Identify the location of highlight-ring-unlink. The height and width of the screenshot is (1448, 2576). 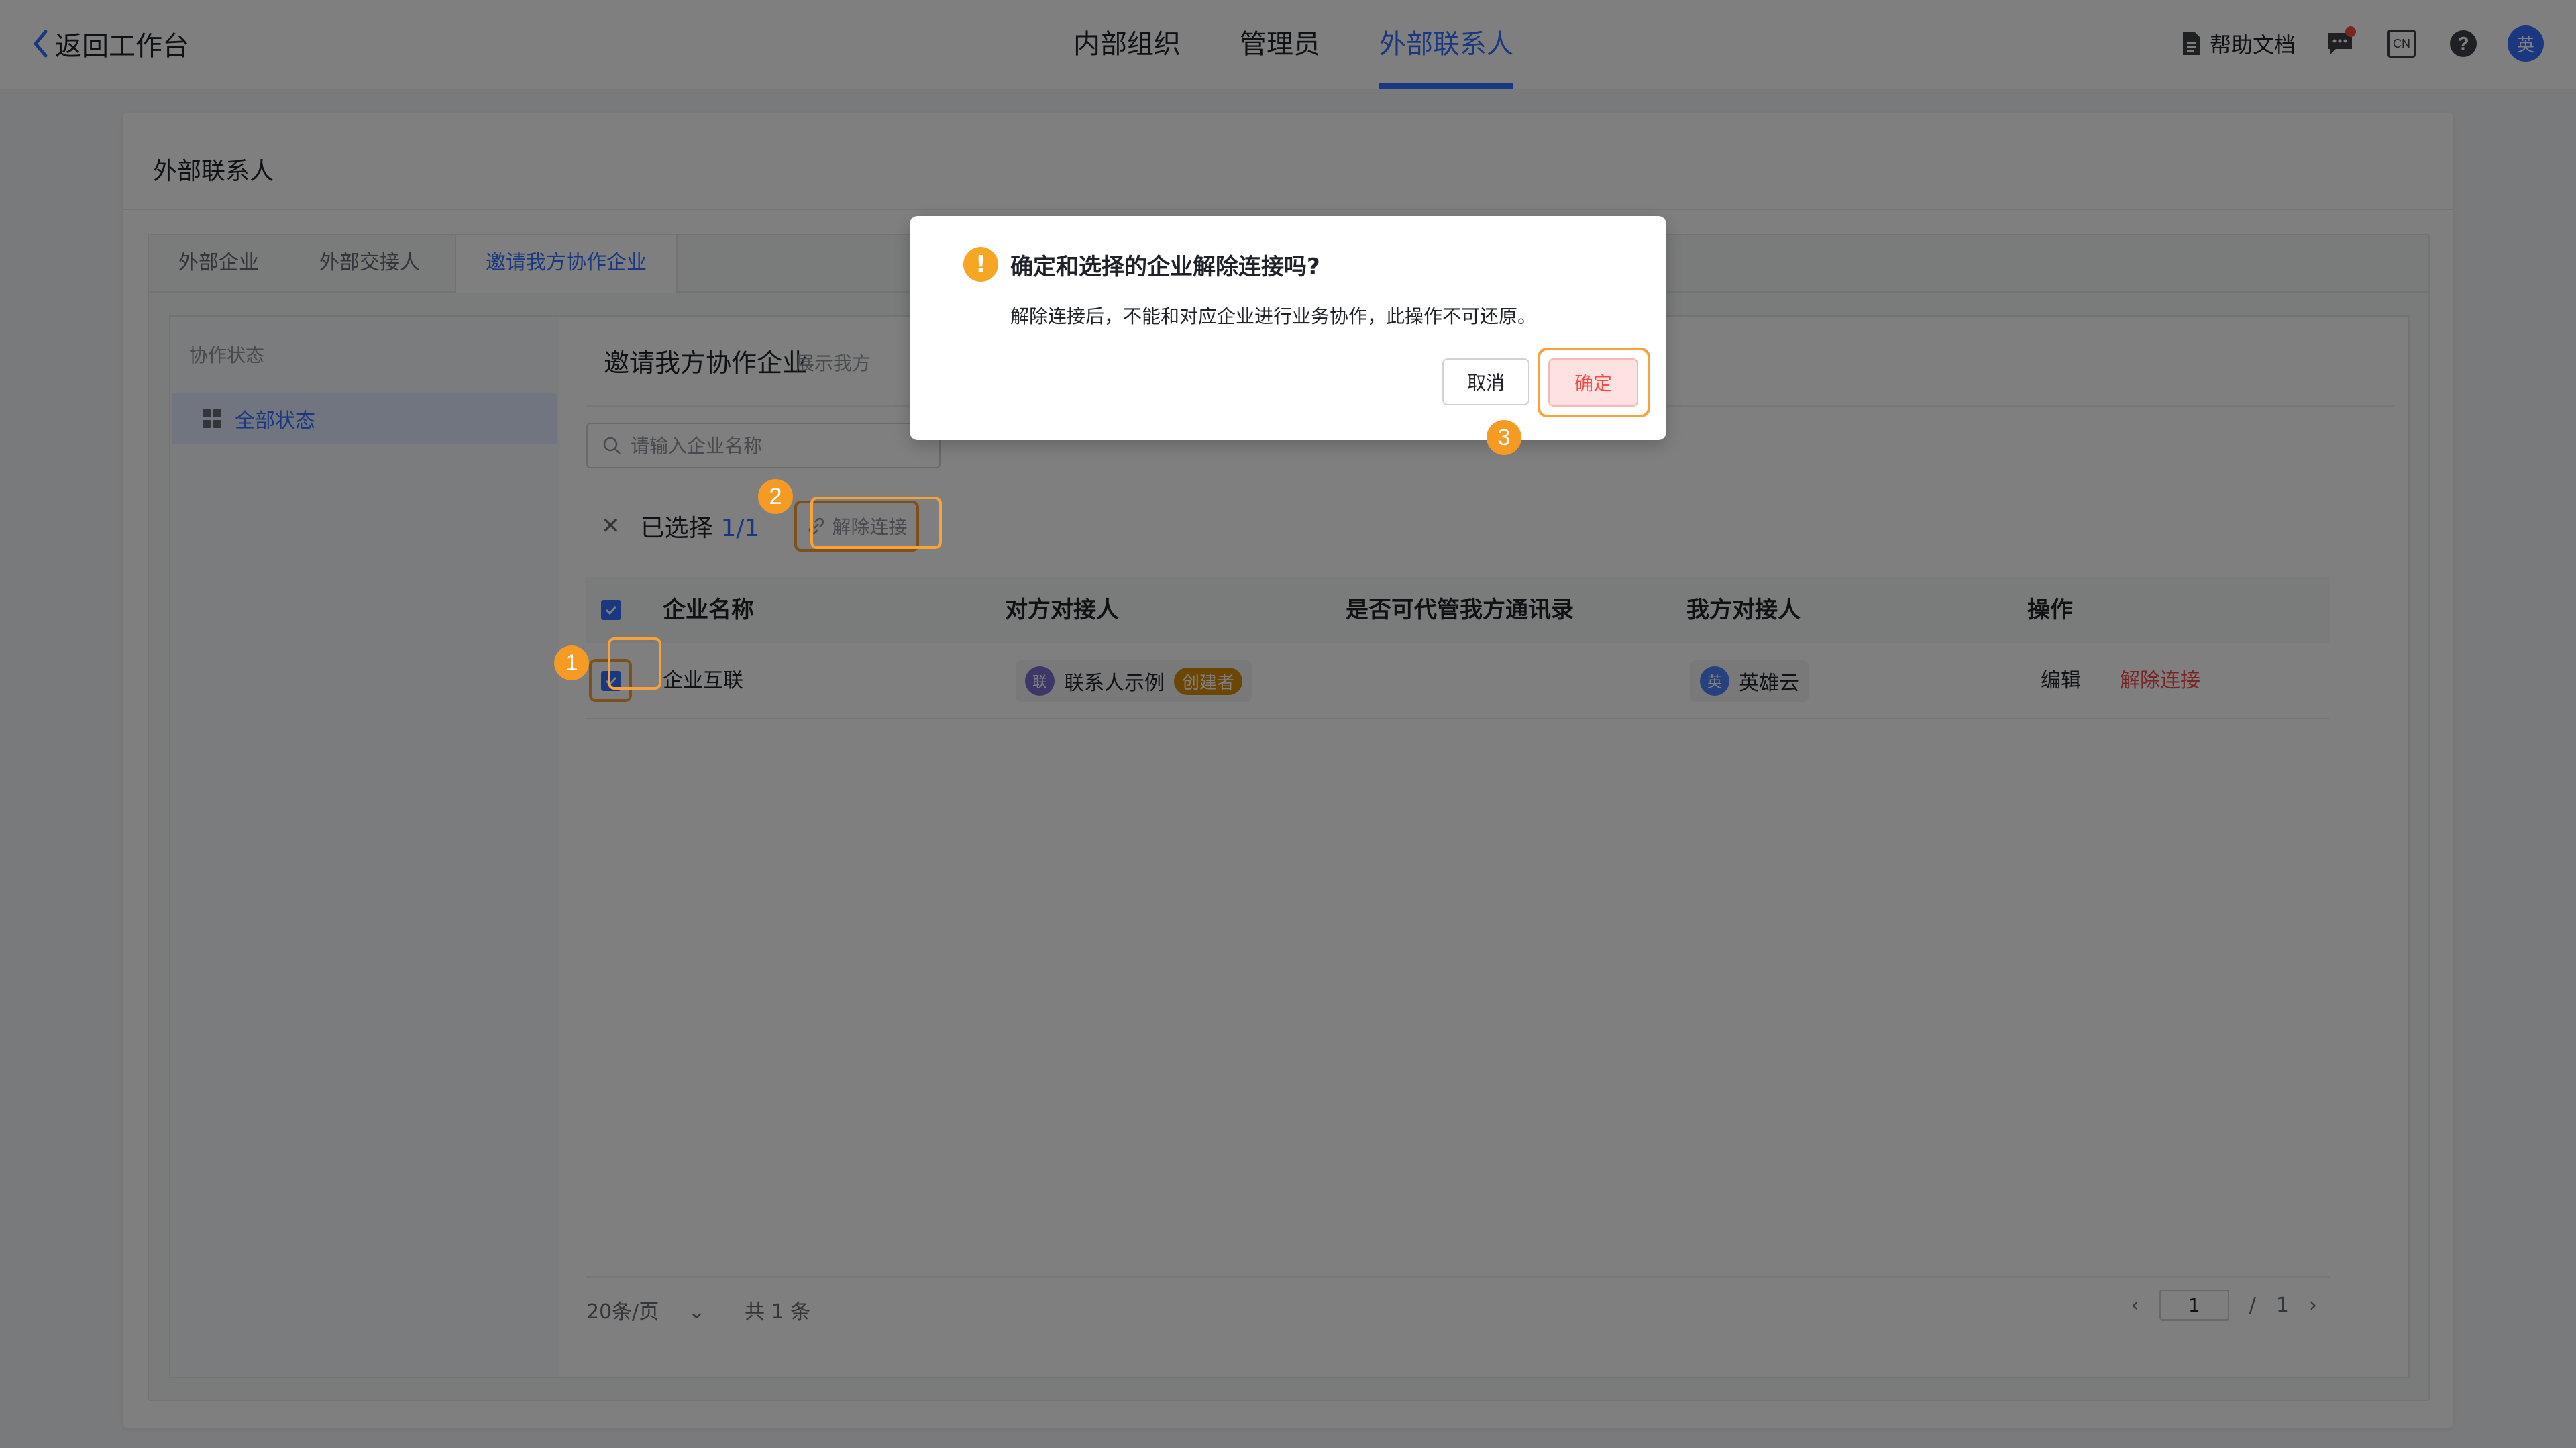
(876, 523).